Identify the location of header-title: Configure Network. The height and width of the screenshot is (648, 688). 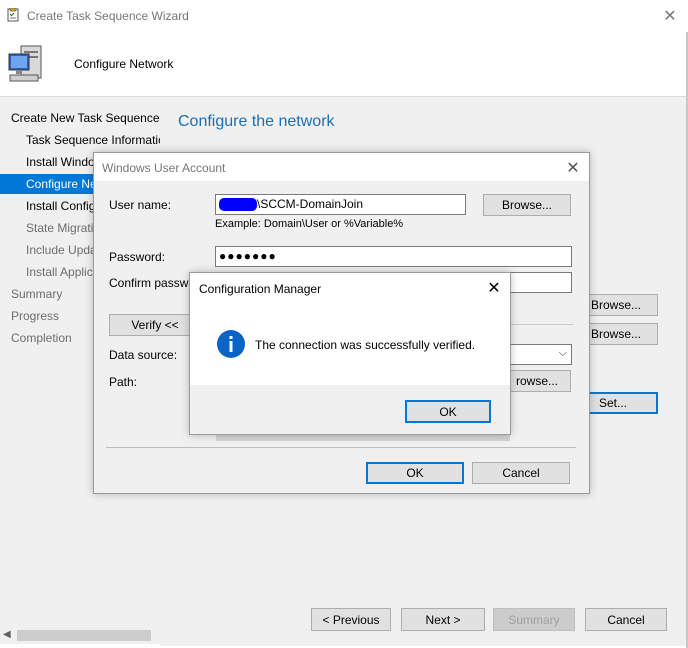
(124, 64).